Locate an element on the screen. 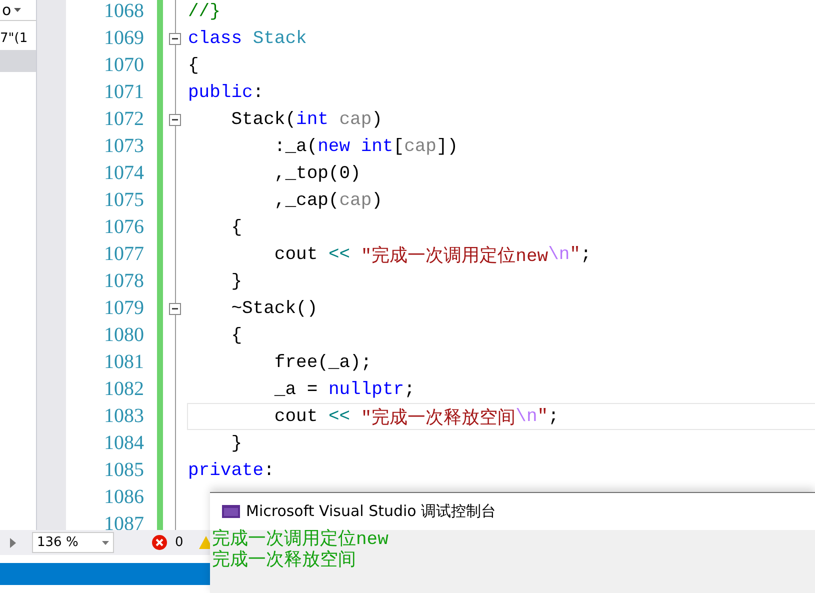 The height and width of the screenshot is (593, 815). code-line: //} is located at coordinates (204, 12).